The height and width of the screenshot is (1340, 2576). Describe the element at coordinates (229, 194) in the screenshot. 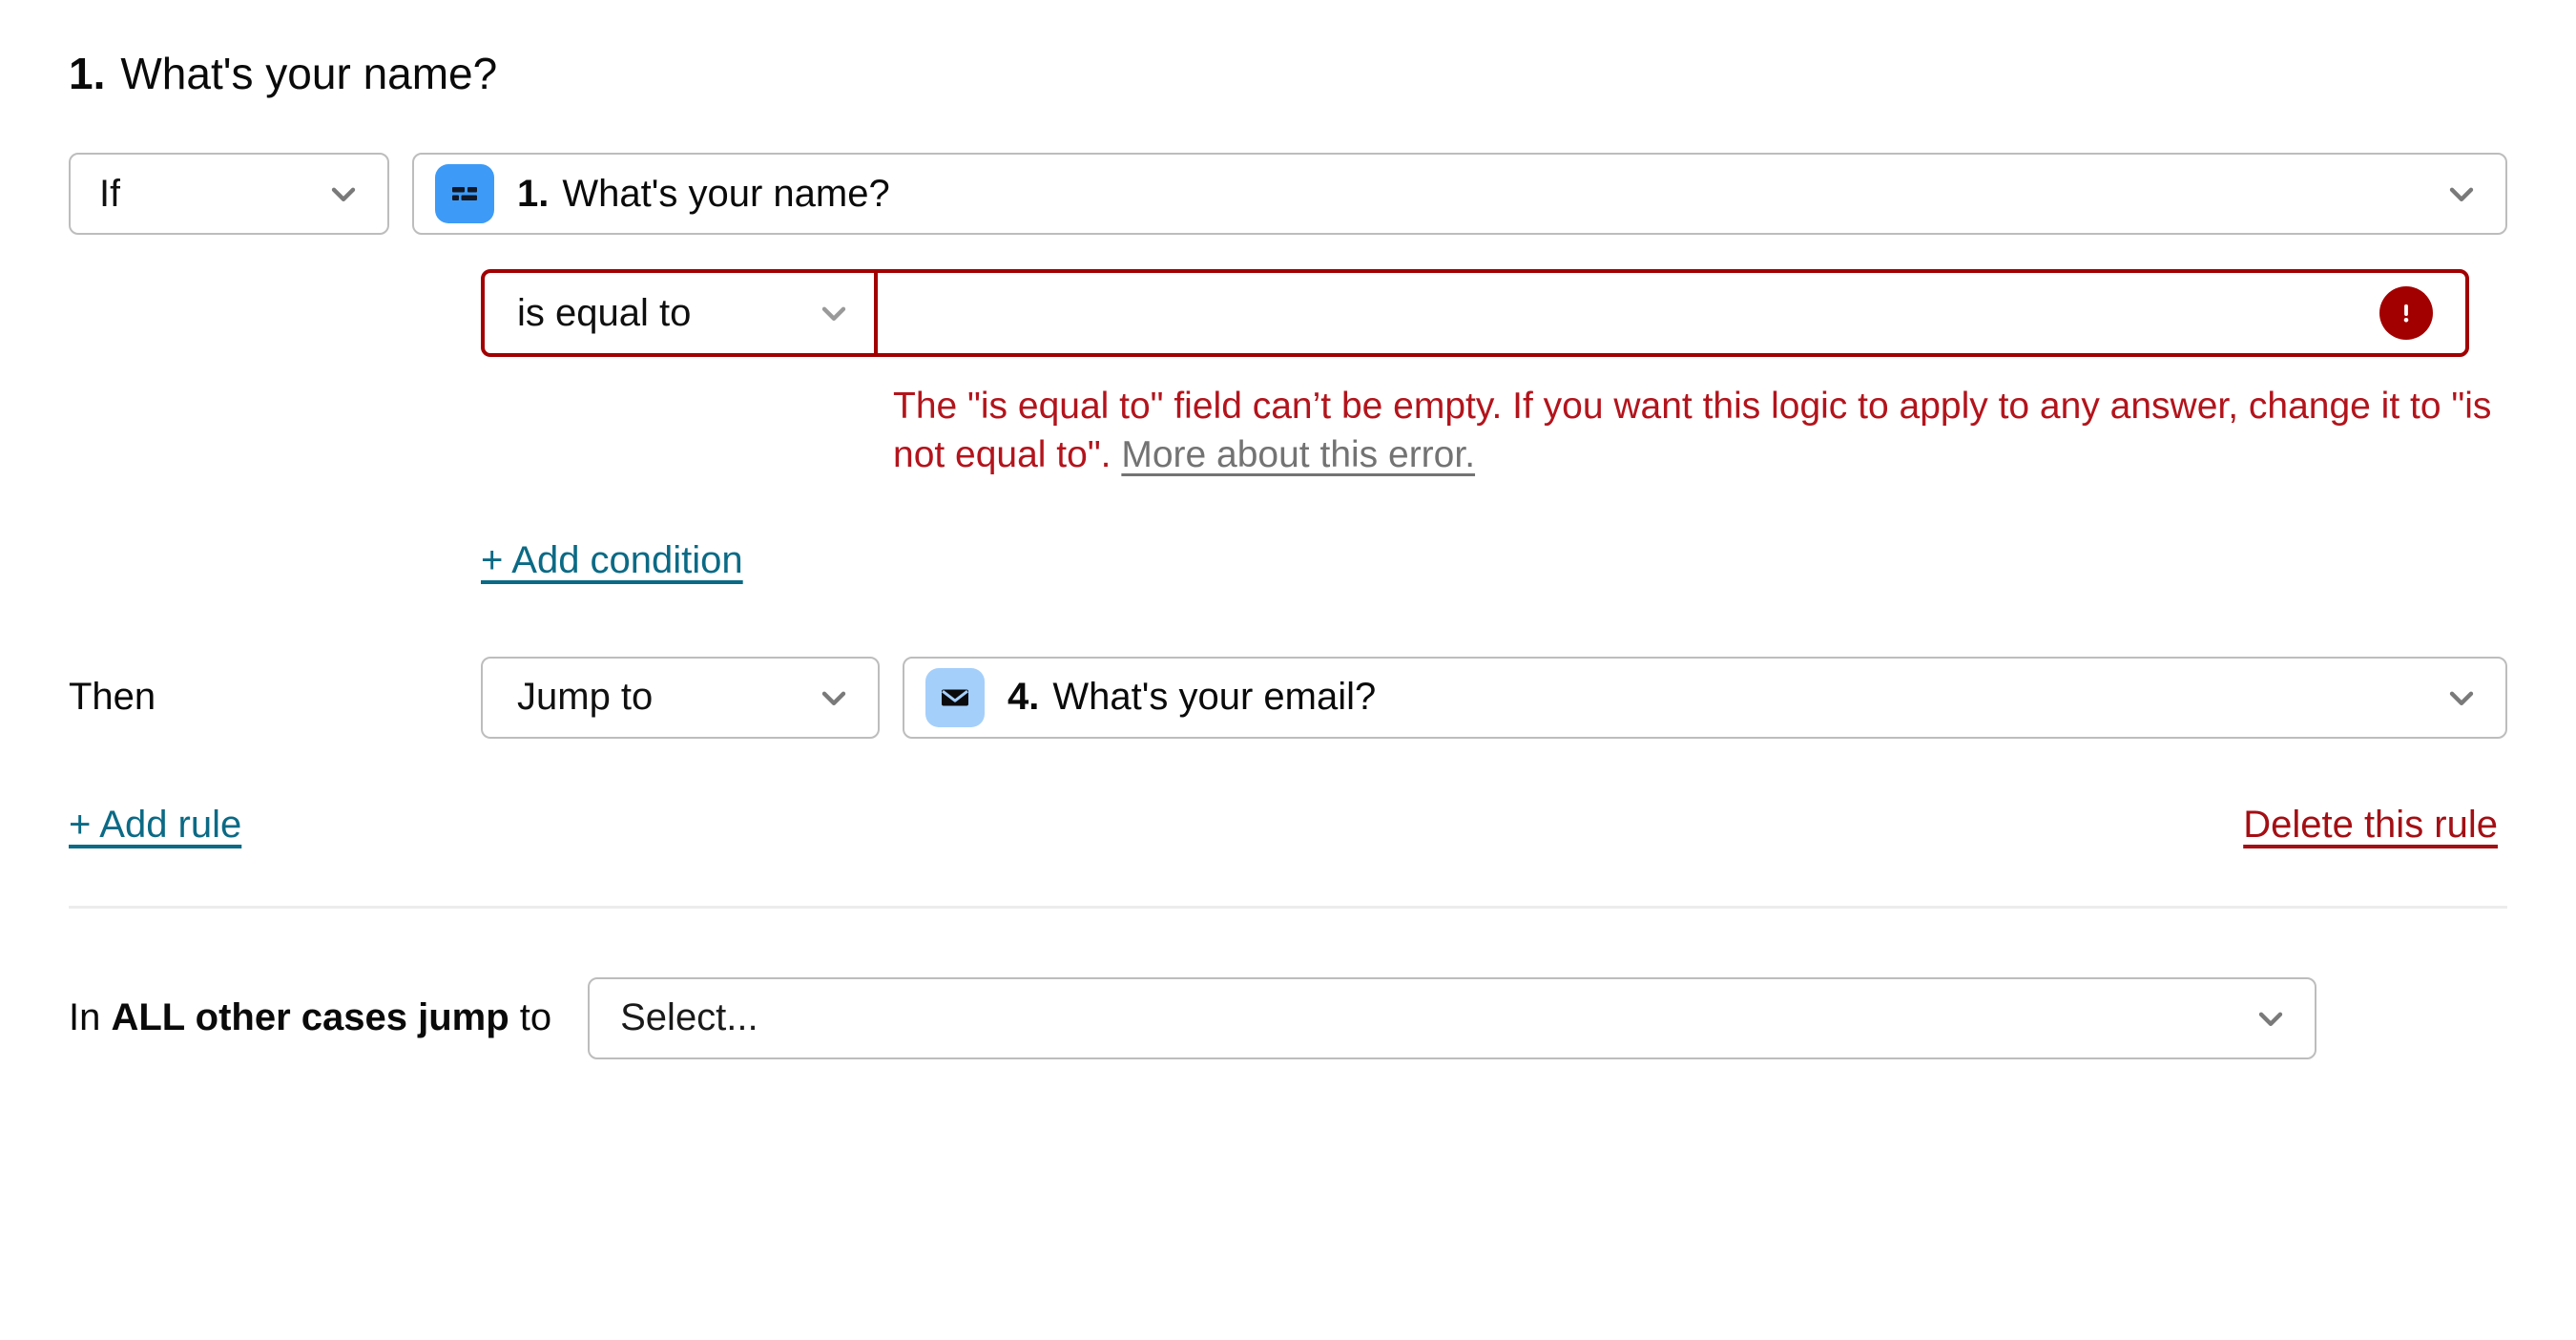

I see `if-condition-select: If` at that location.